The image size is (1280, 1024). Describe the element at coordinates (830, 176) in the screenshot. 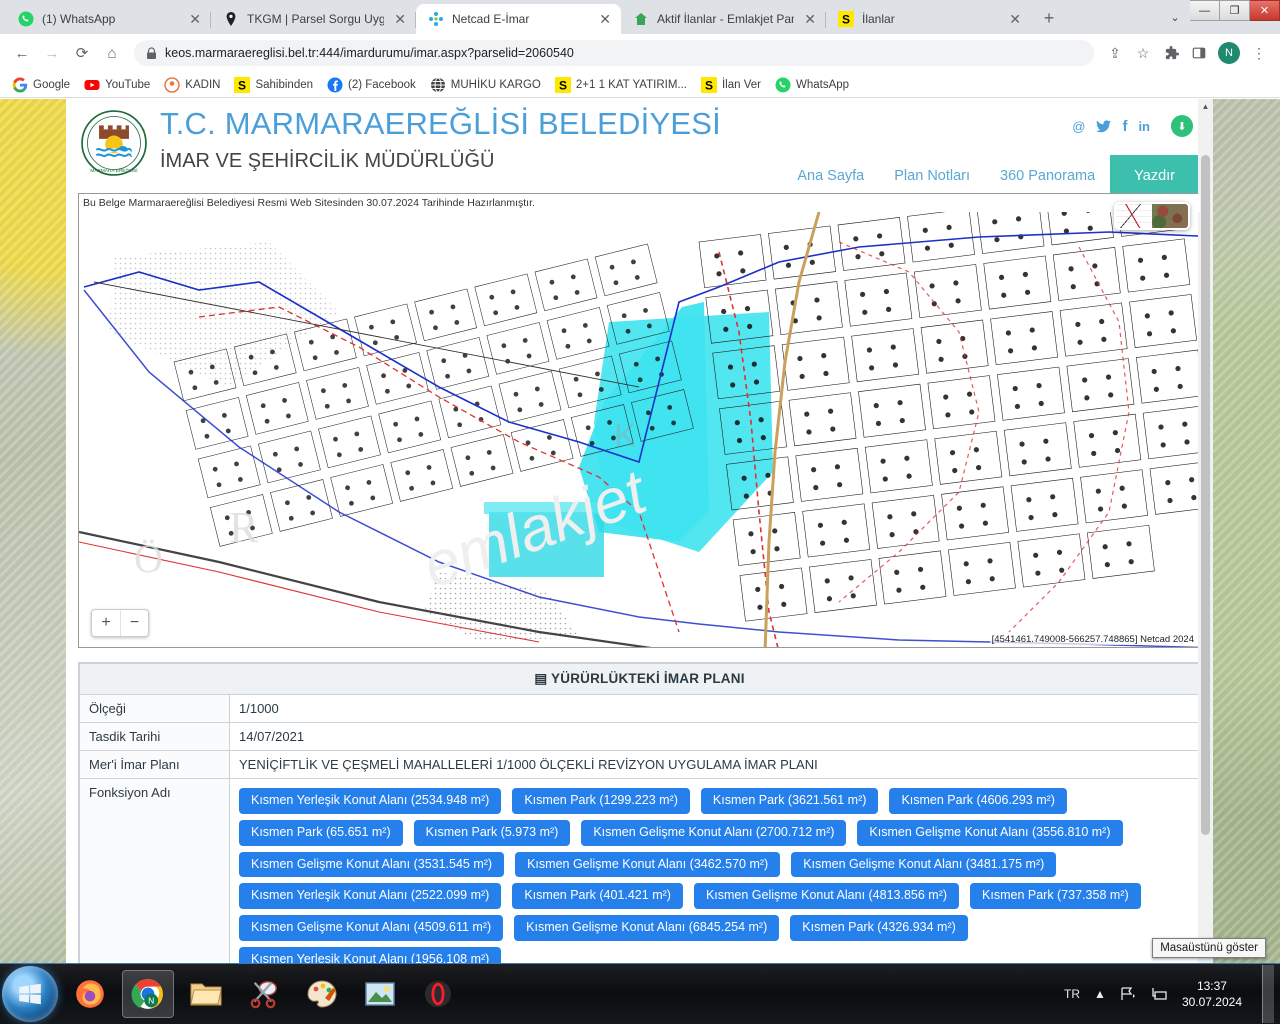

I see `nav-item-ana-sayfa: Ana Sayfa` at that location.